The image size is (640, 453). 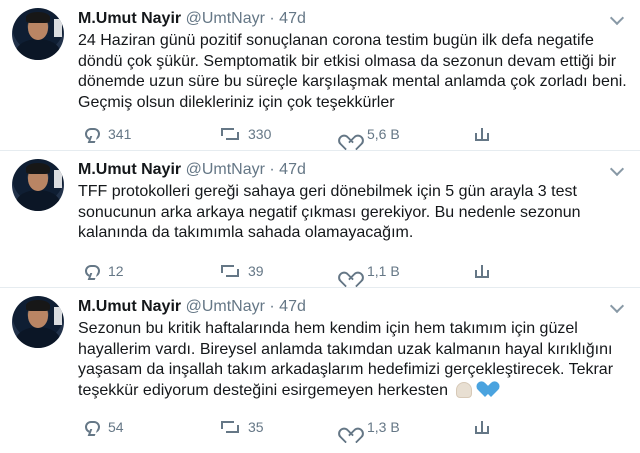 I want to click on retweet-count: 39, so click(x=256, y=271).